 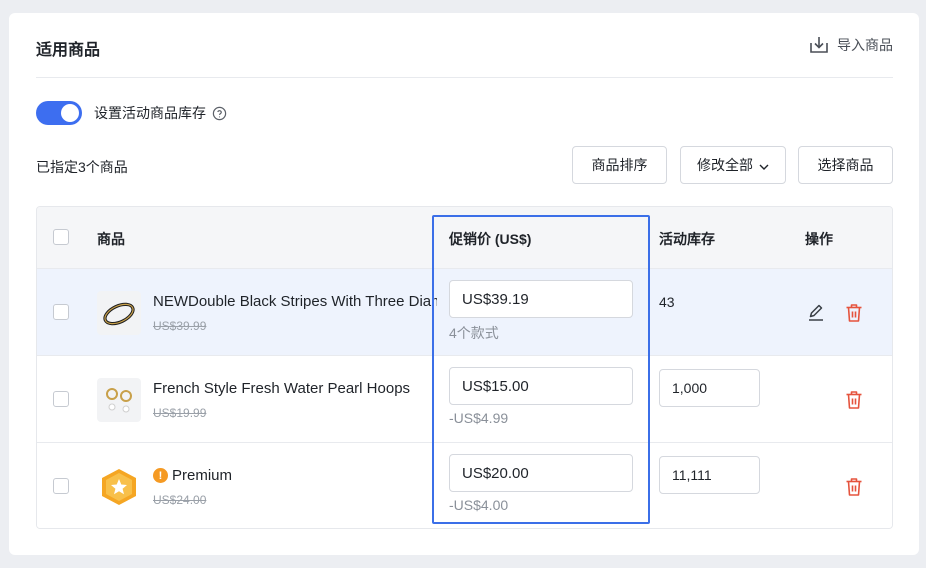 What do you see at coordinates (282, 388) in the screenshot?
I see `product-name: French Style Fresh Water Pearl Hoops` at bounding box center [282, 388].